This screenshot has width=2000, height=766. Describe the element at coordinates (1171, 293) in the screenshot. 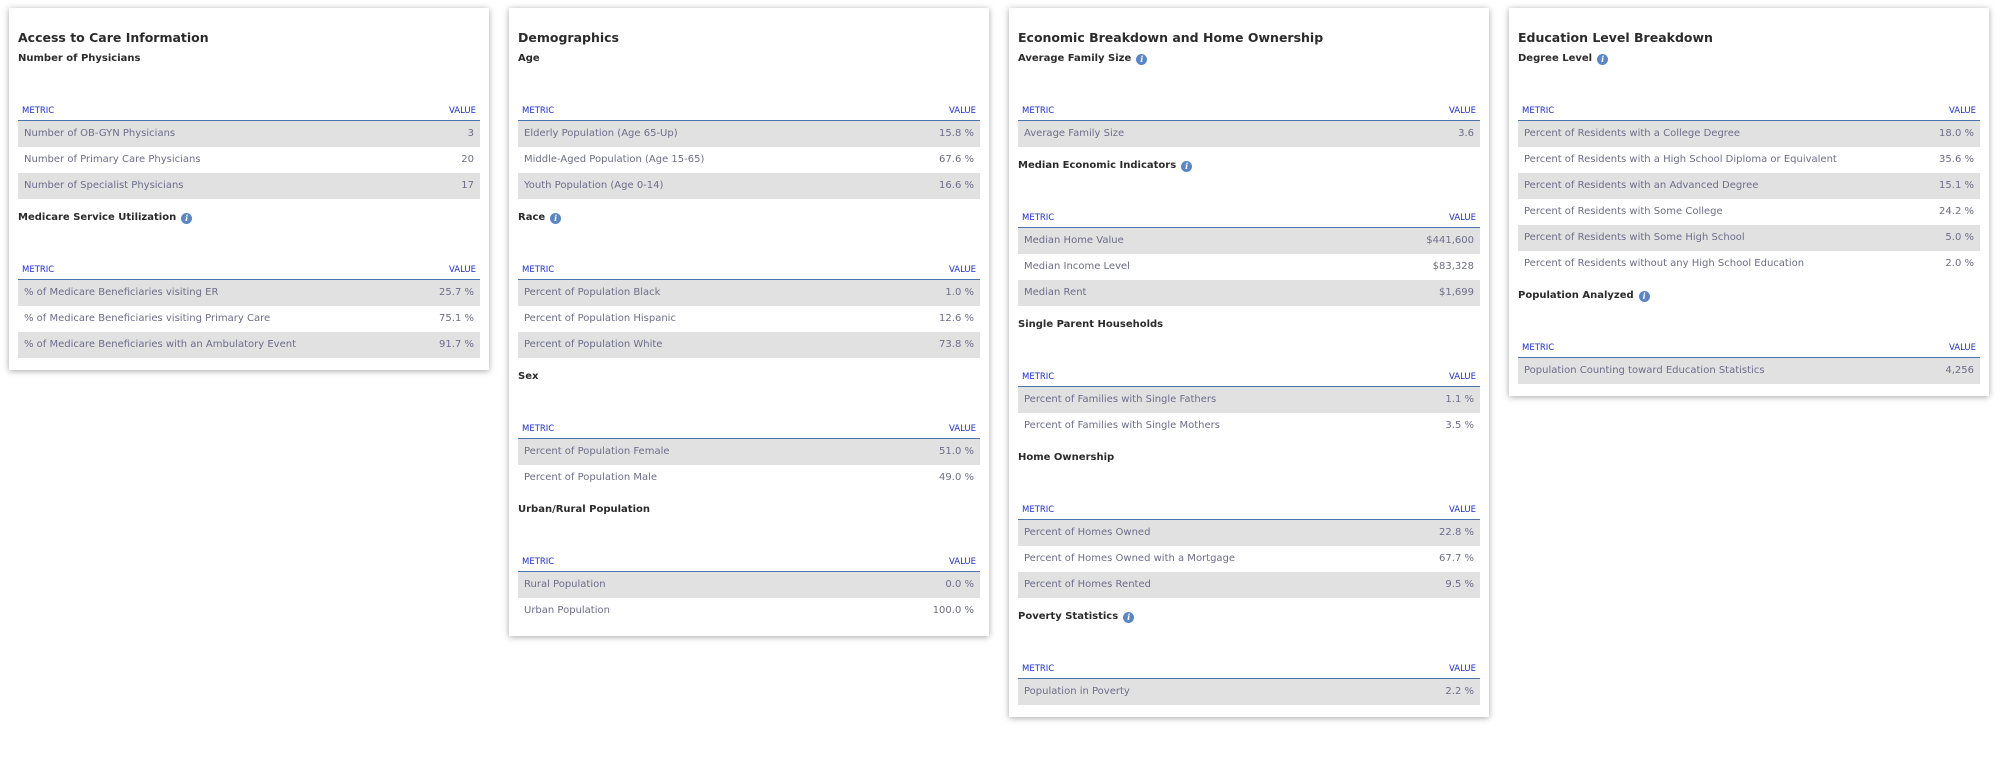

I see `metric-cell: Median Rent` at that location.